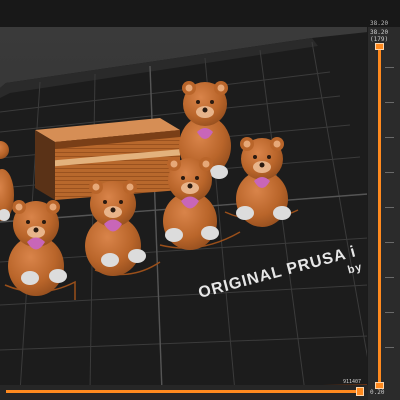 This screenshot has height=400, width=400. I want to click on slider-top-value: 38.20, so click(379, 32).